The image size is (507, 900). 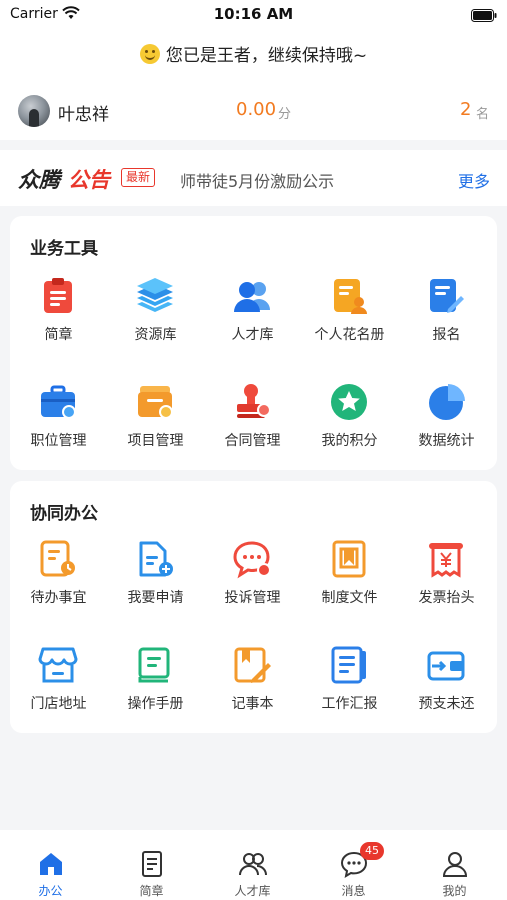 What do you see at coordinates (58, 665) in the screenshot?
I see `store-icon` at bounding box center [58, 665].